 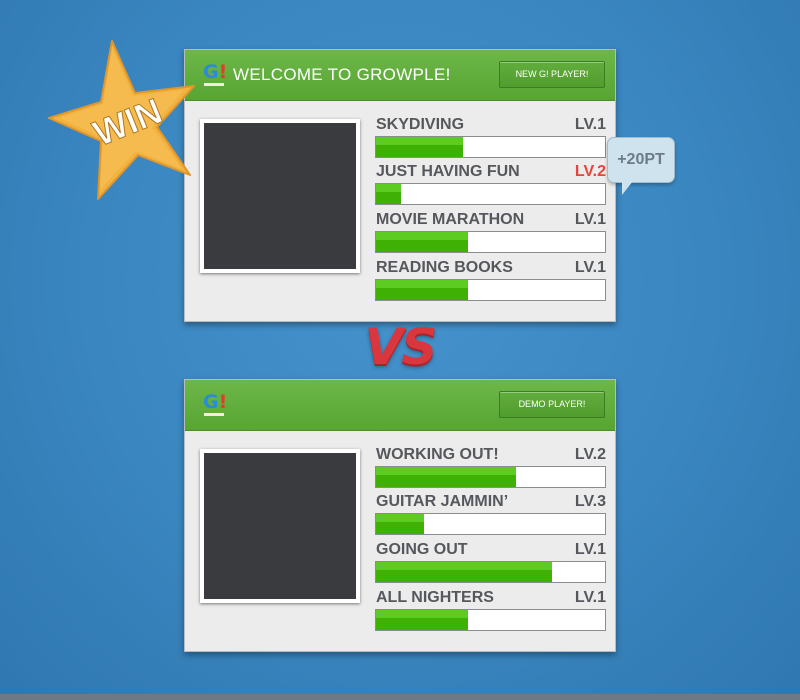 I want to click on logo-underline, so click(x=214, y=414).